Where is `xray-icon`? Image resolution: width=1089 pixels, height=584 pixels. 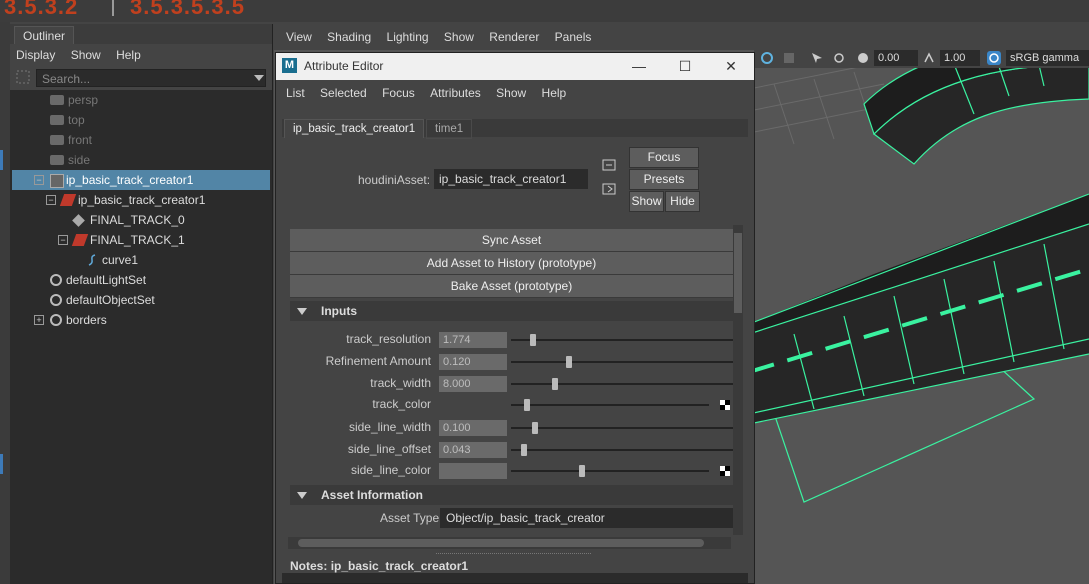
xray-icon is located at coordinates (839, 58).